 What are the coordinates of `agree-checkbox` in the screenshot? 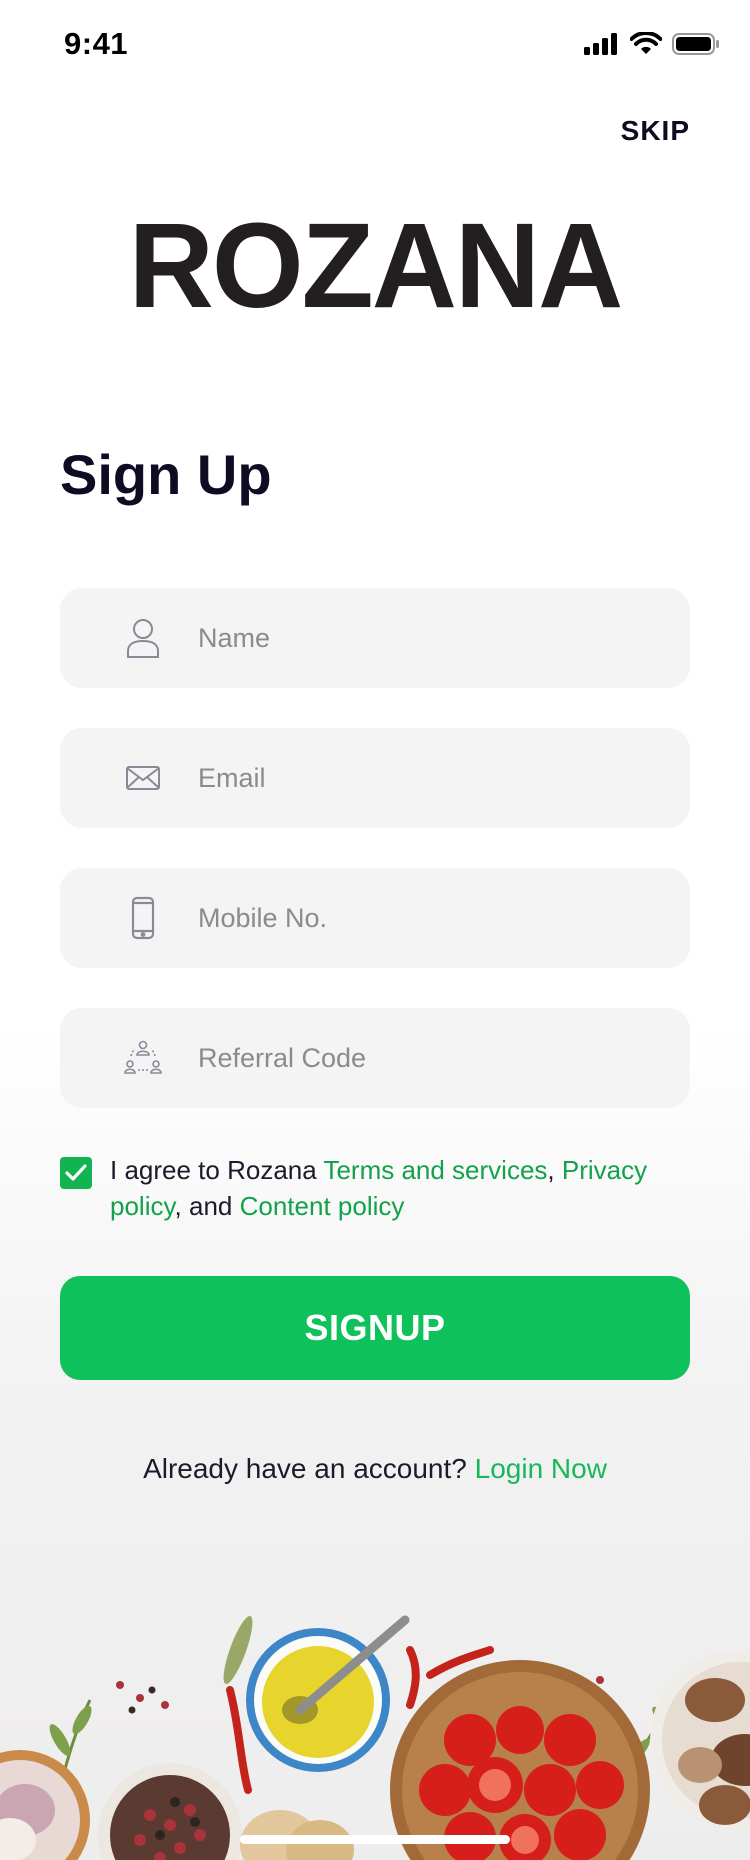 It's located at (76, 1173).